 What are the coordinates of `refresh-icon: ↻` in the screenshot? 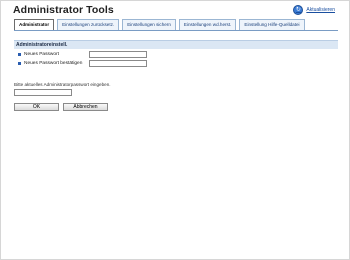 It's located at (298, 10).